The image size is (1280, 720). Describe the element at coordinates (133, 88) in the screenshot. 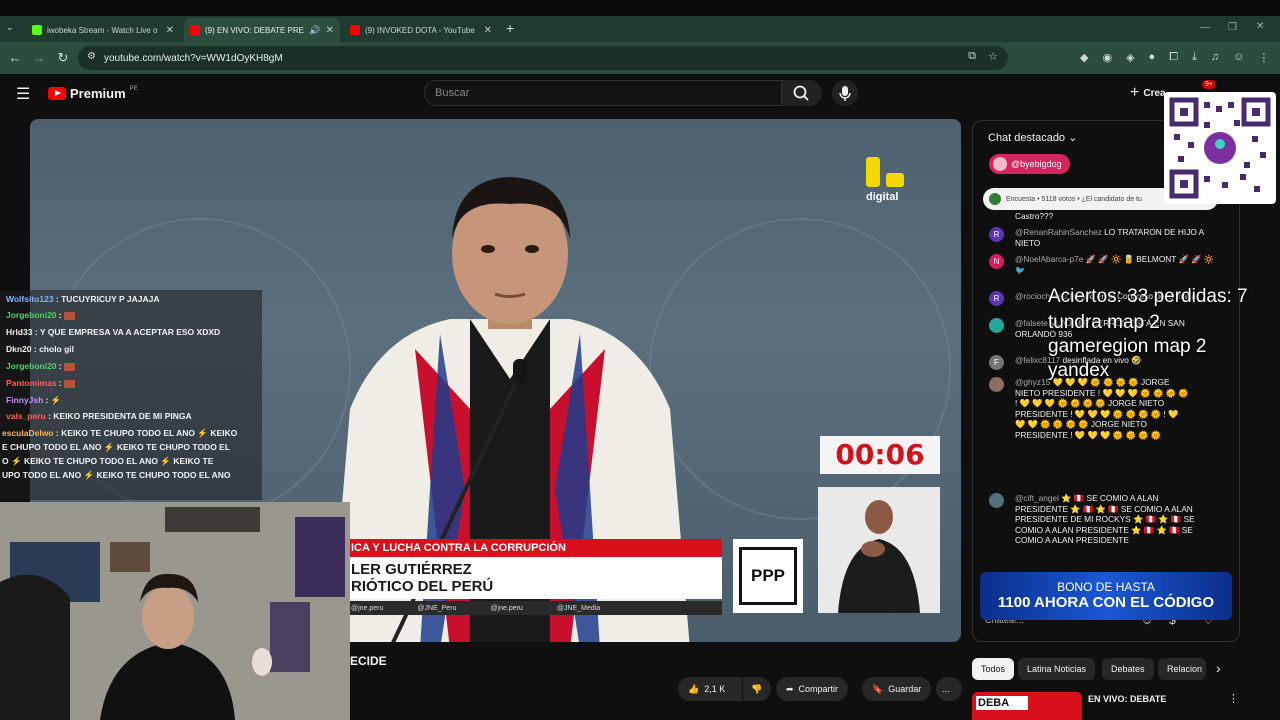

I see `country-badge: PE` at that location.